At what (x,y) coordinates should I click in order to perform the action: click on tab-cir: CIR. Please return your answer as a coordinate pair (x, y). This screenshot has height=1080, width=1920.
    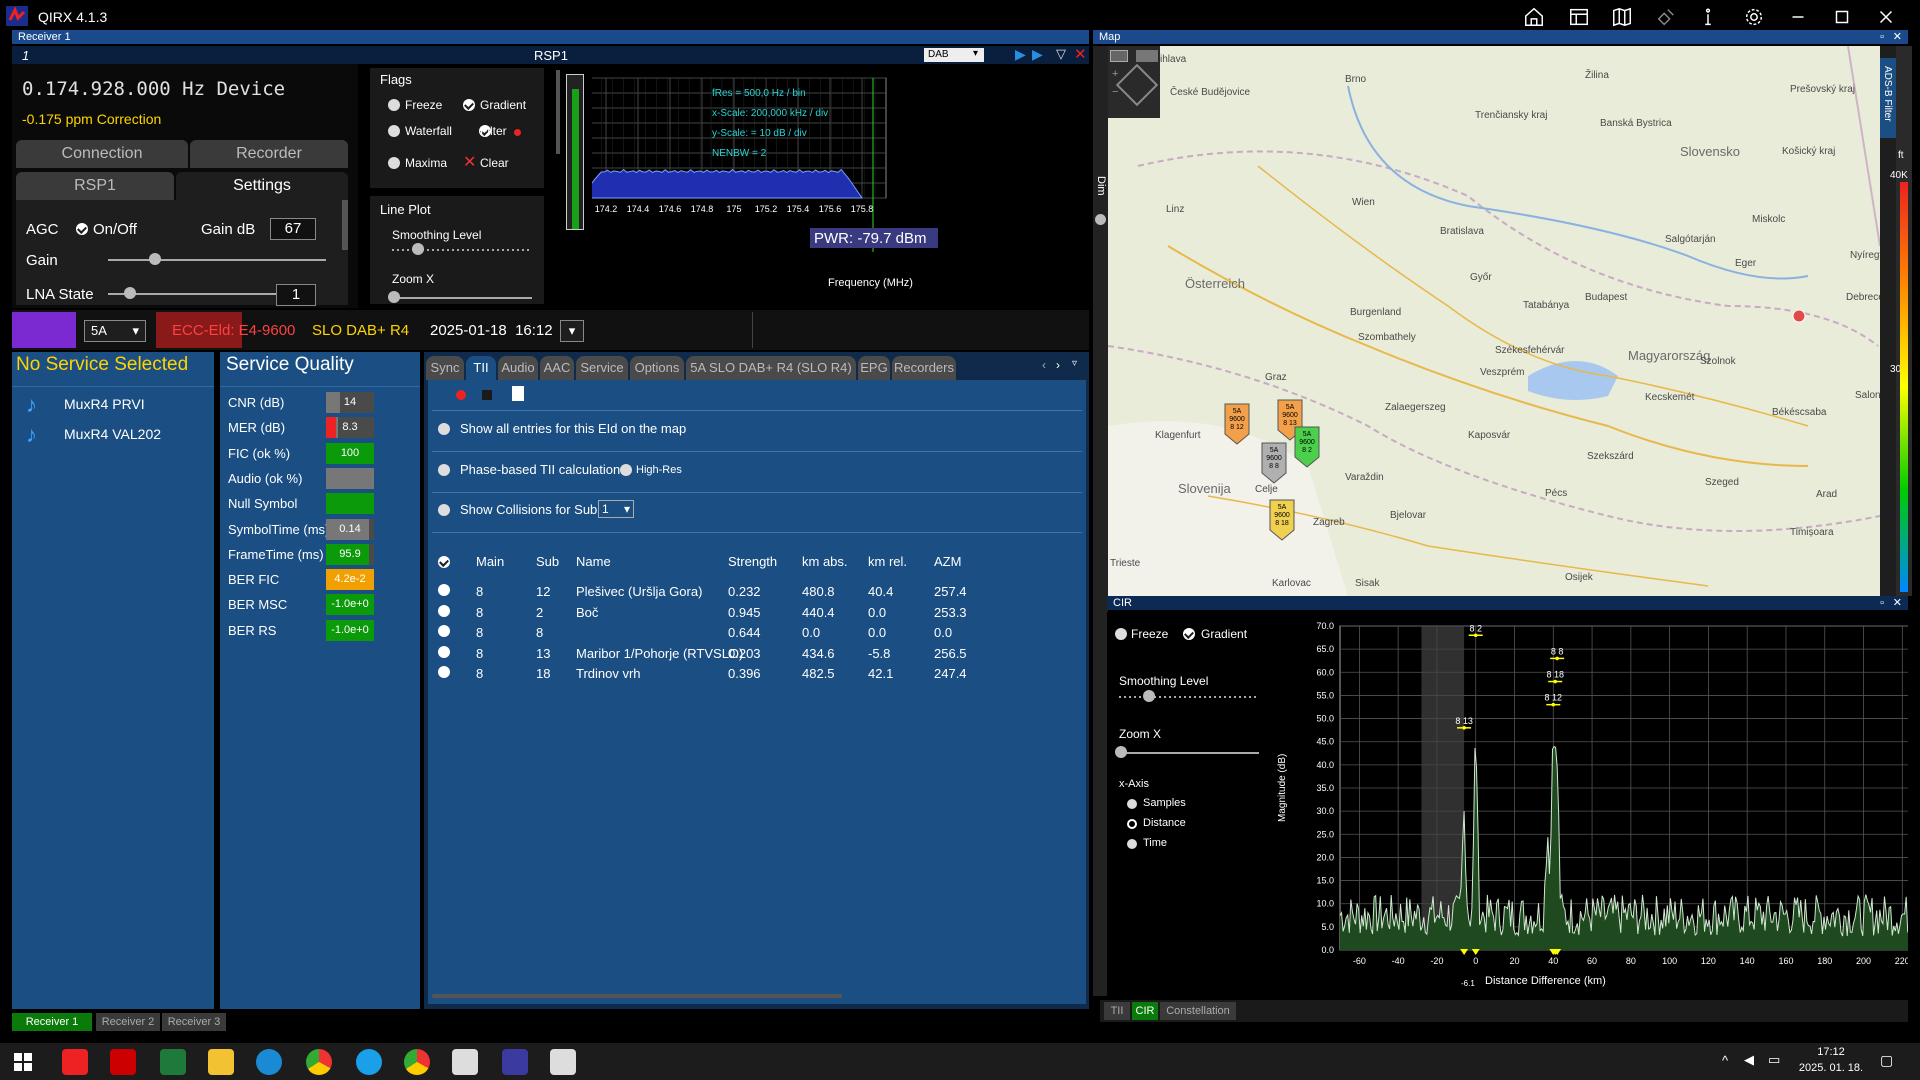
    Looking at the image, I should click on (1145, 1011).